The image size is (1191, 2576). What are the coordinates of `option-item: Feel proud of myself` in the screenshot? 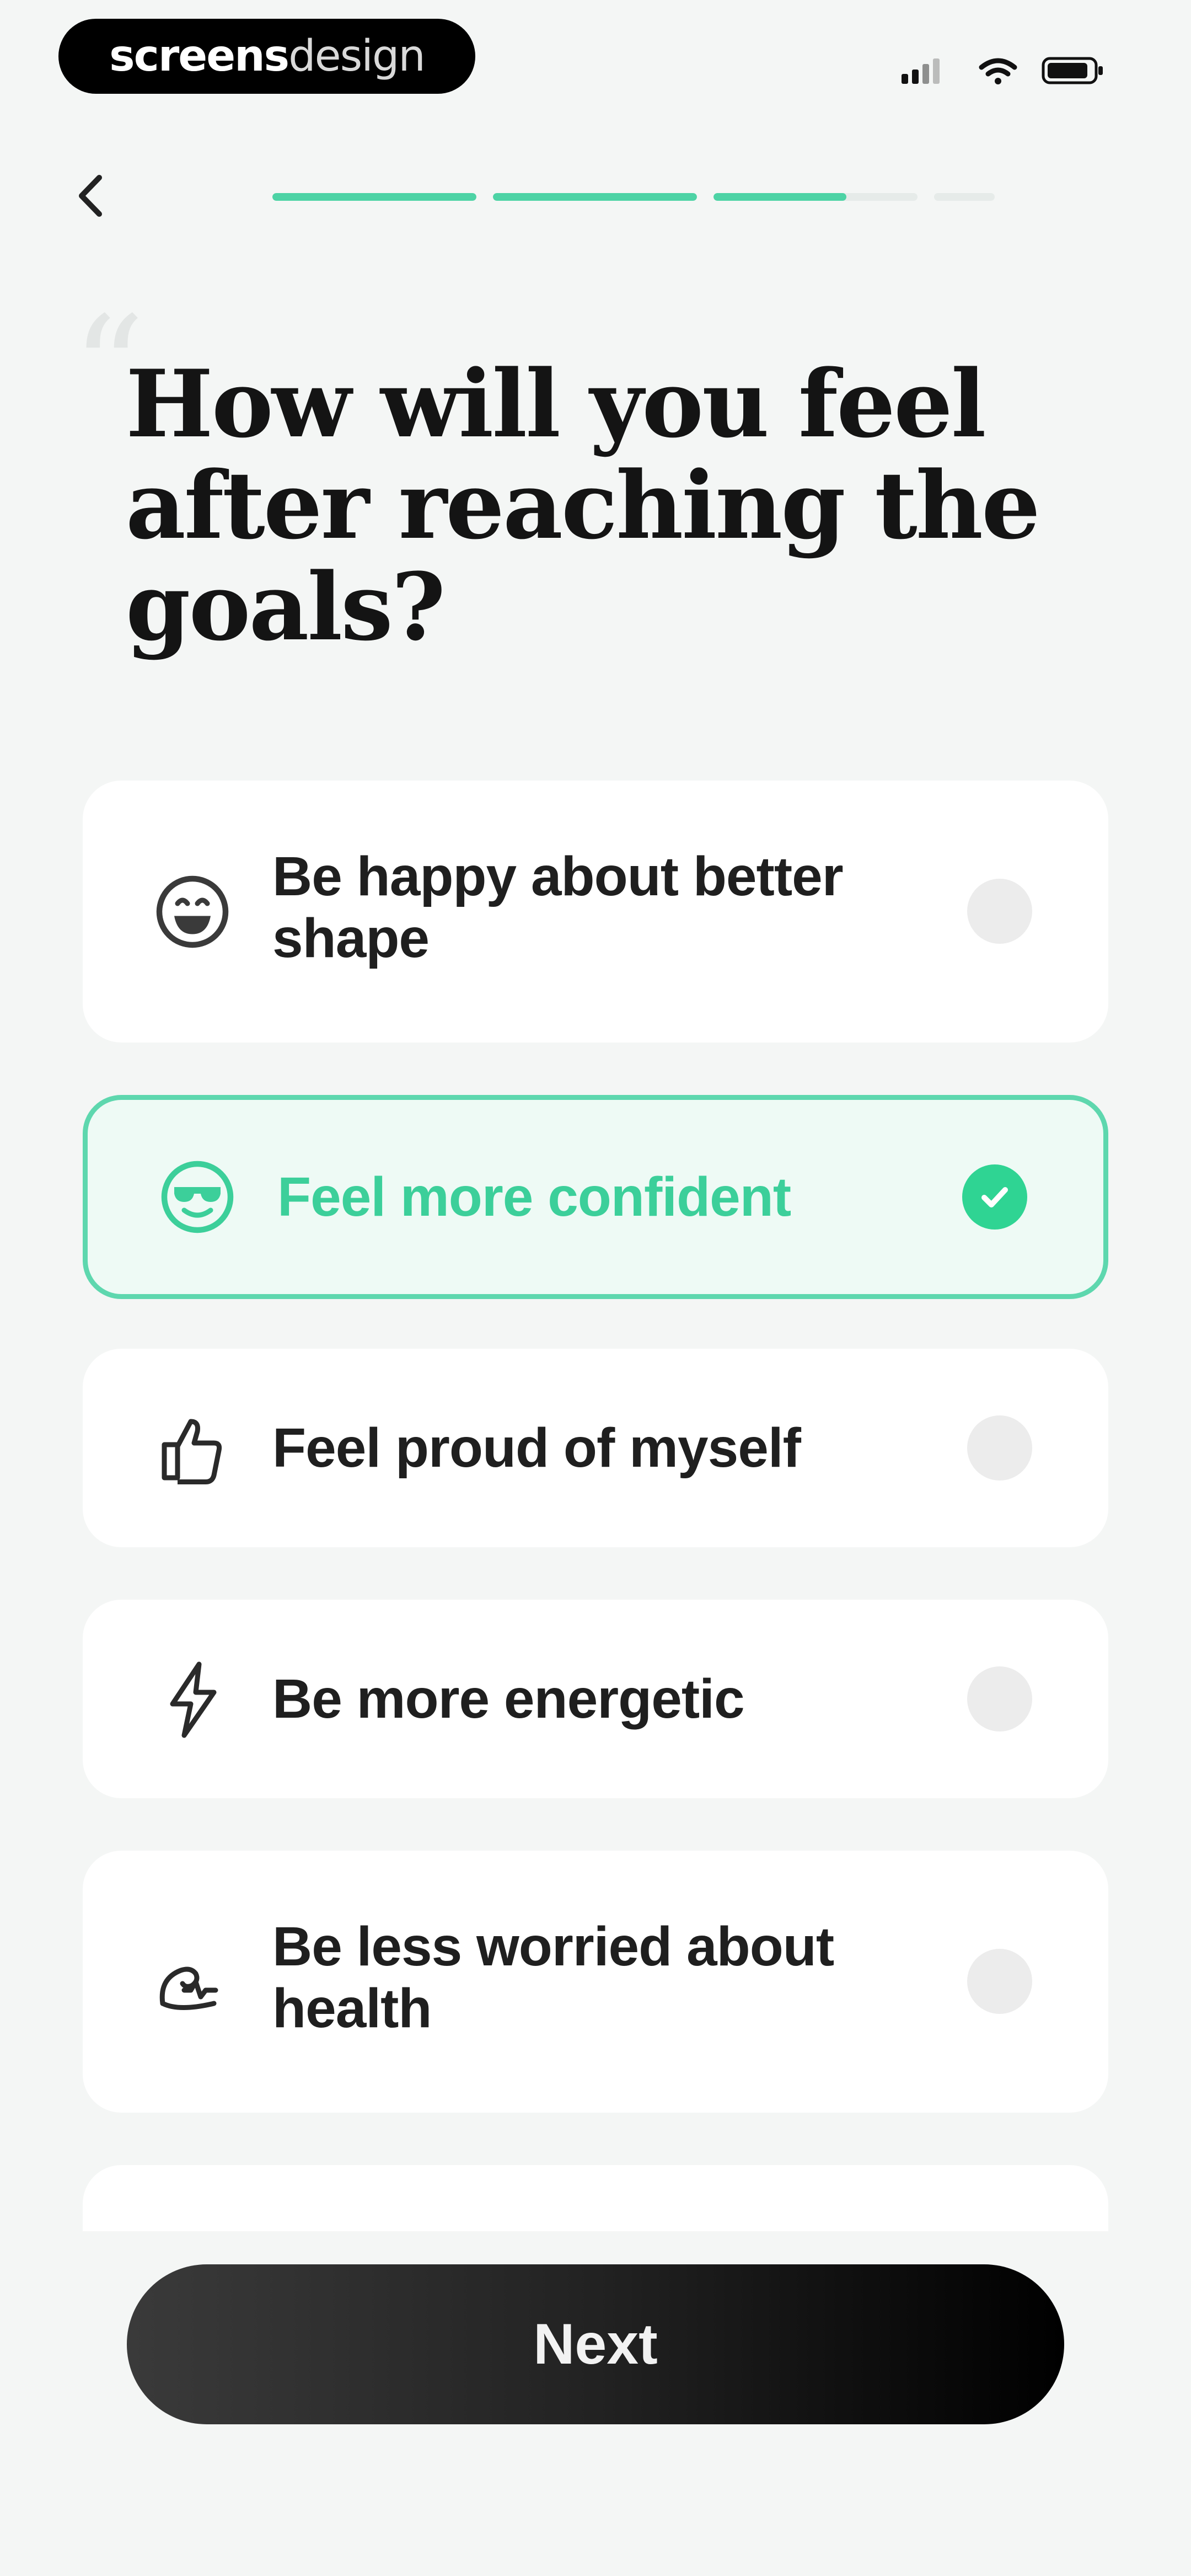 It's located at (595, 1448).